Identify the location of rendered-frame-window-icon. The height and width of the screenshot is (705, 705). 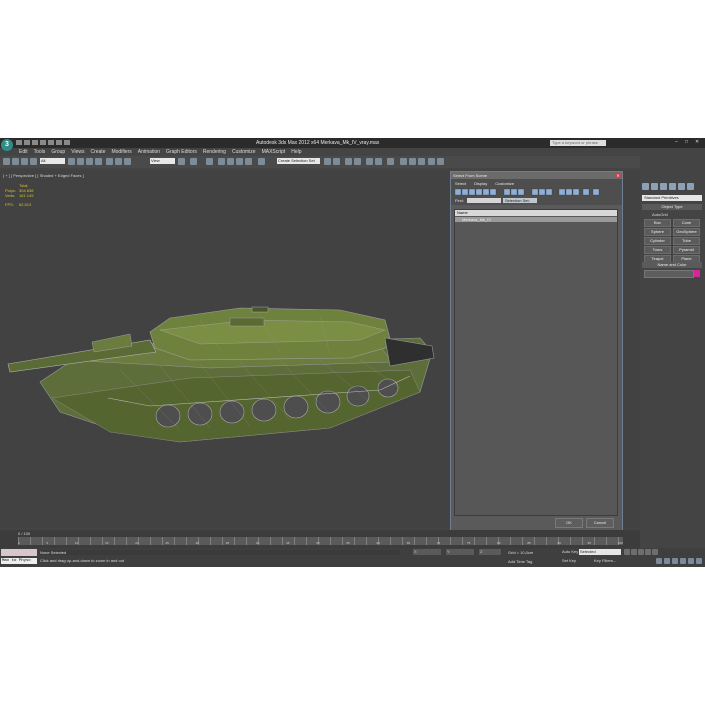
(412, 161).